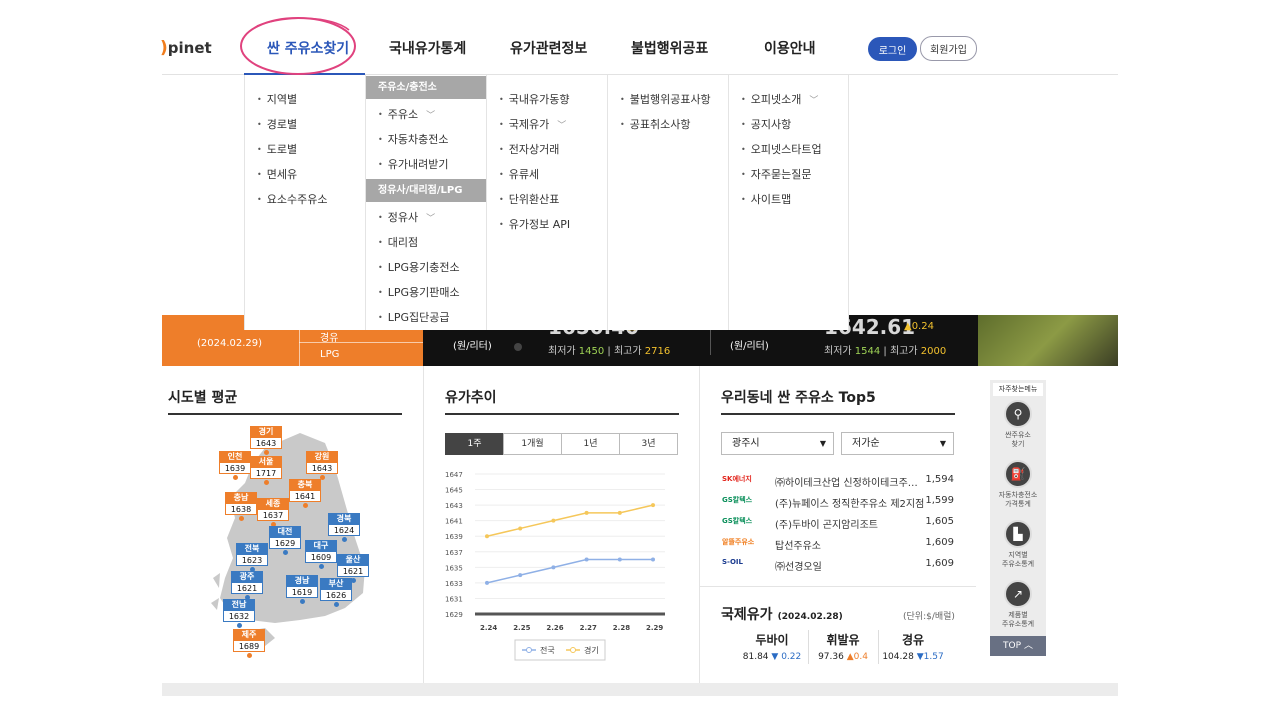 Image resolution: width=1280 pixels, height=720 pixels. I want to click on join-button: 회원가입, so click(948, 48).